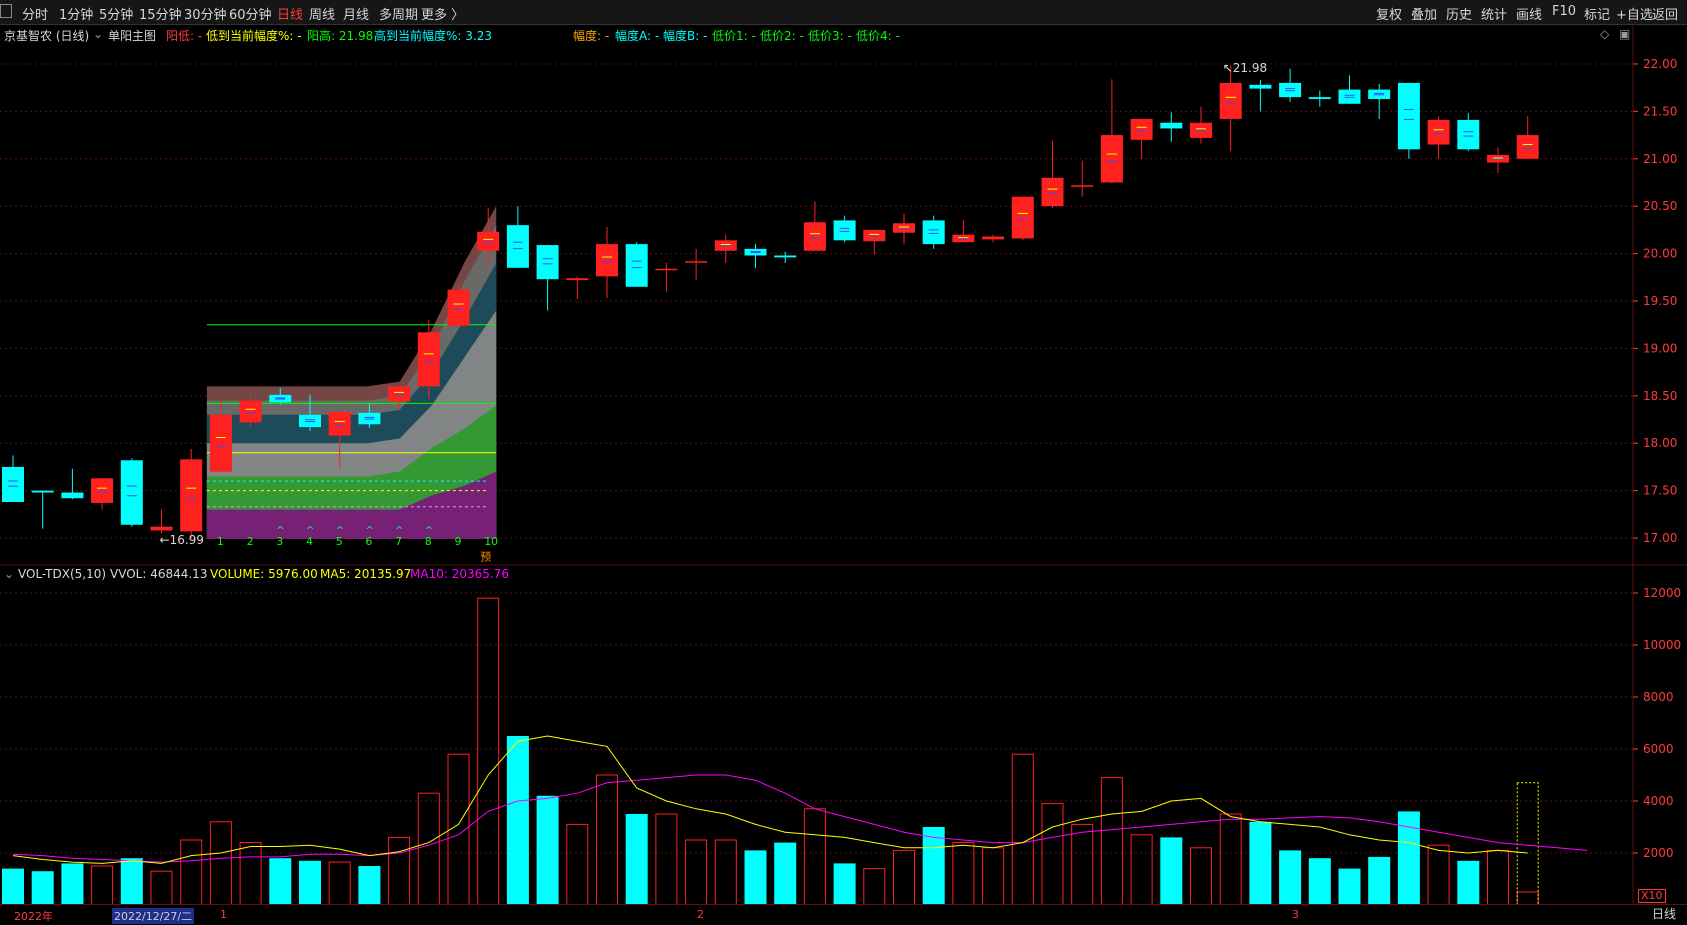 This screenshot has width=1687, height=925. I want to click on stock-title: 京基智农 (日线), so click(47, 36).